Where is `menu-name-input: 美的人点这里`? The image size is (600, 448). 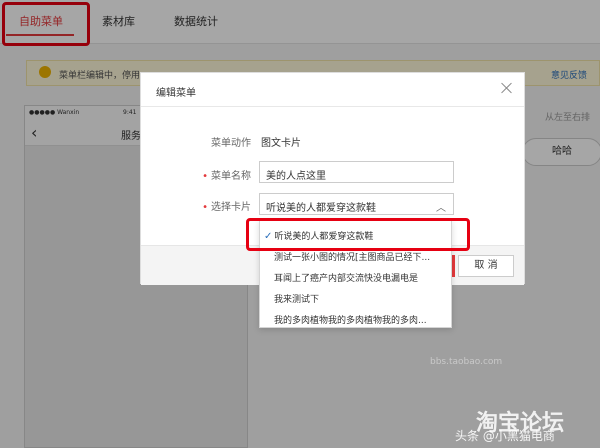
menu-name-input: 美的人点这里 is located at coordinates (356, 172).